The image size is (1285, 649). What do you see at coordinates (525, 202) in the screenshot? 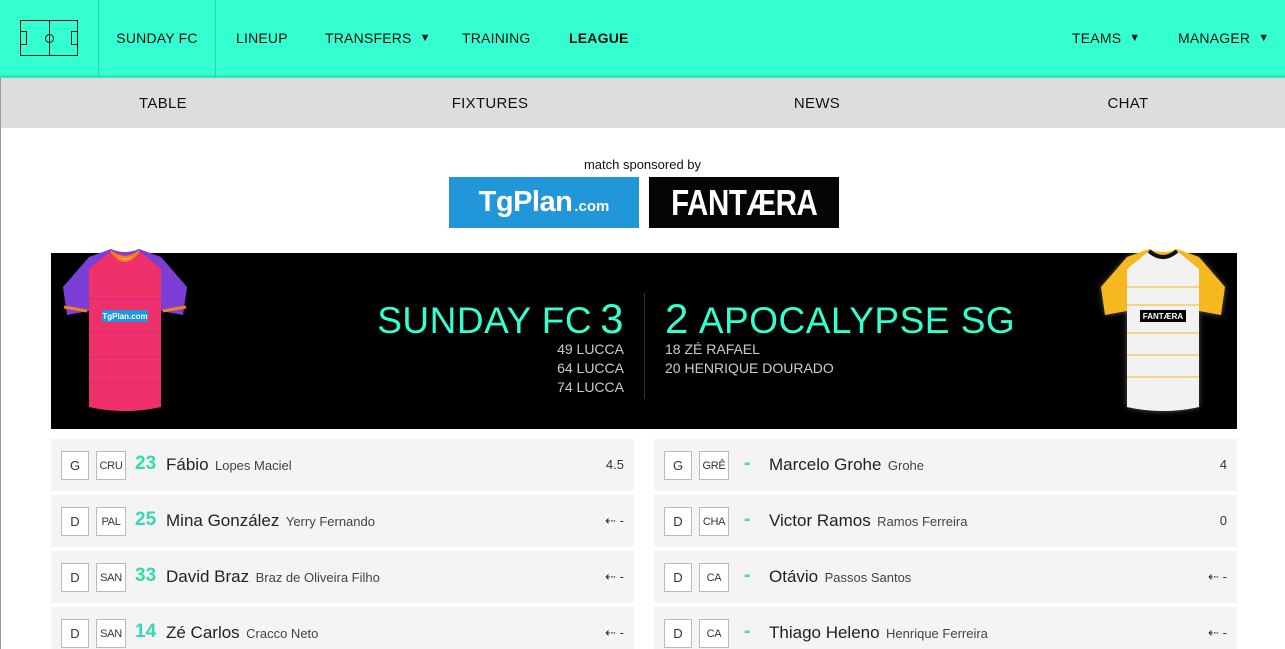
I see `tgplan-logo-main: TgPlan` at bounding box center [525, 202].